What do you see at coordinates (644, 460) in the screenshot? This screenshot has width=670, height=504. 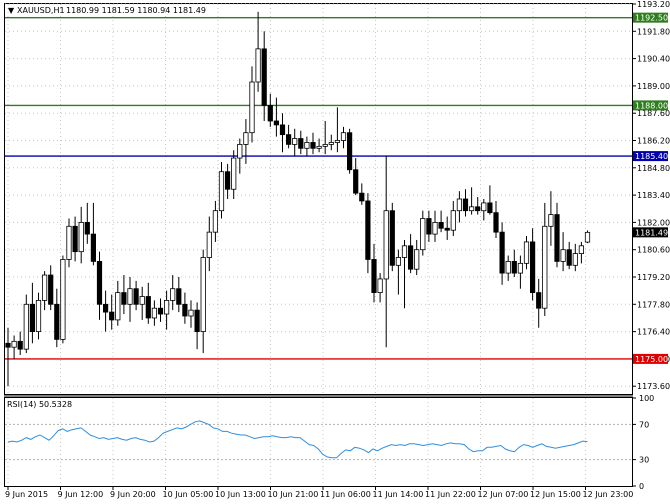 I see `rsi-y-tick-label: 30` at bounding box center [644, 460].